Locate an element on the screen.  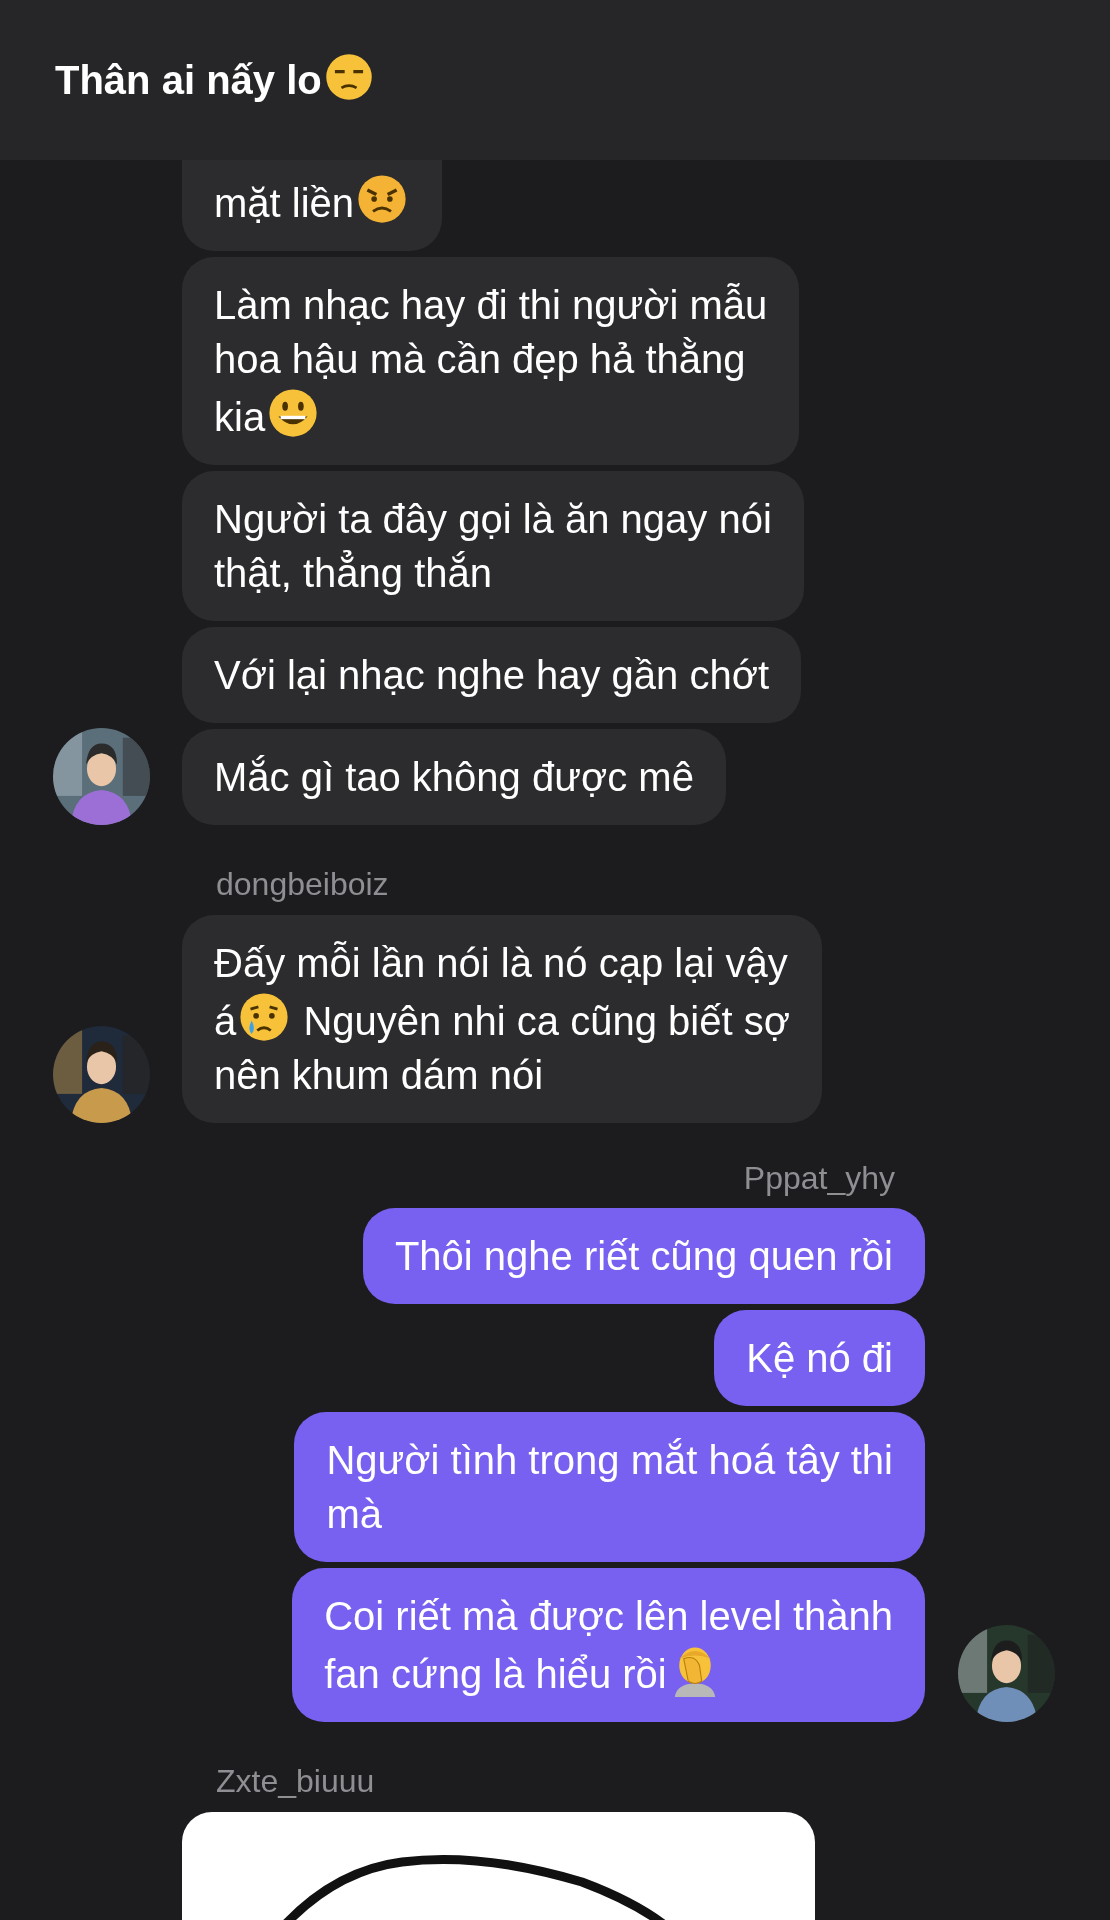
sender-name: dongbeiboiz is located at coordinates (302, 884).